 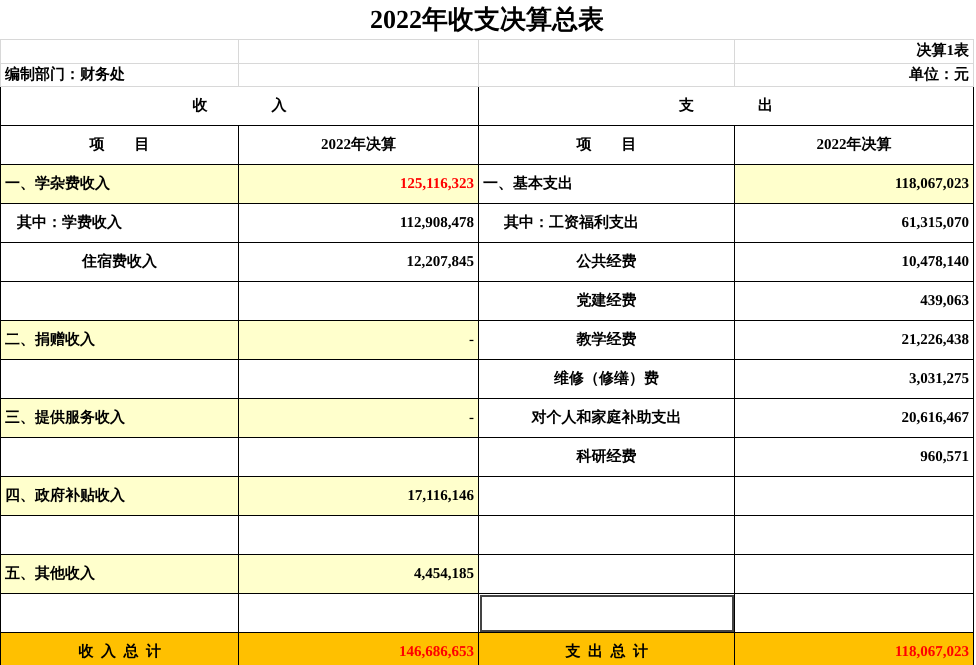 I want to click on table-cell: 党建经费, so click(x=606, y=301).